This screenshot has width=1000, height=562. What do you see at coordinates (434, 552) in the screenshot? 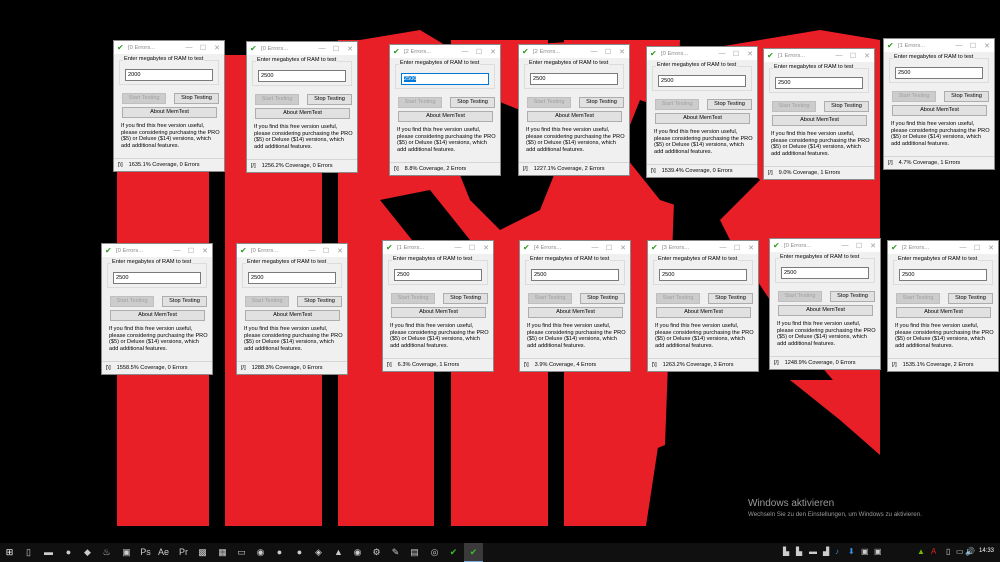
I see `app-icon: ◎` at bounding box center [434, 552].